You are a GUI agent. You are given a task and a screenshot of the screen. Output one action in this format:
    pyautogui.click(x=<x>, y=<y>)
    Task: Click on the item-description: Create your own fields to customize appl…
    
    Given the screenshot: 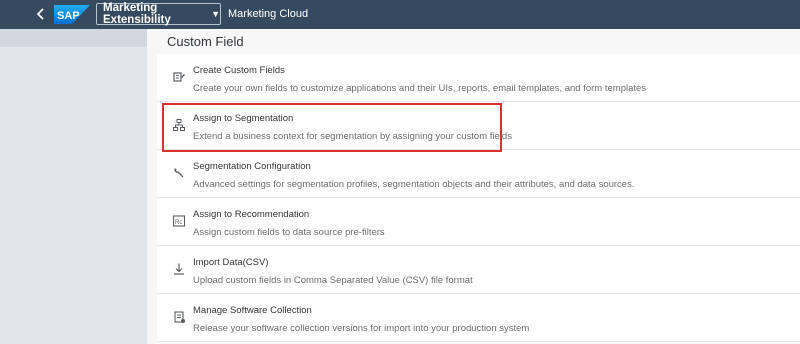 What is the action you would take?
    pyautogui.click(x=420, y=88)
    